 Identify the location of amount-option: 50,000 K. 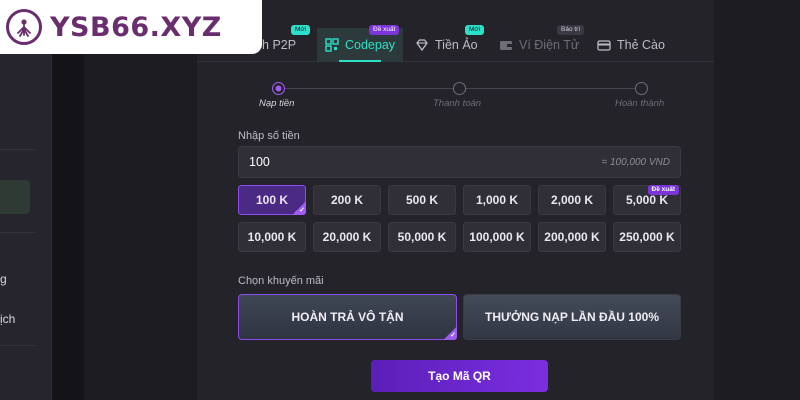
(422, 237).